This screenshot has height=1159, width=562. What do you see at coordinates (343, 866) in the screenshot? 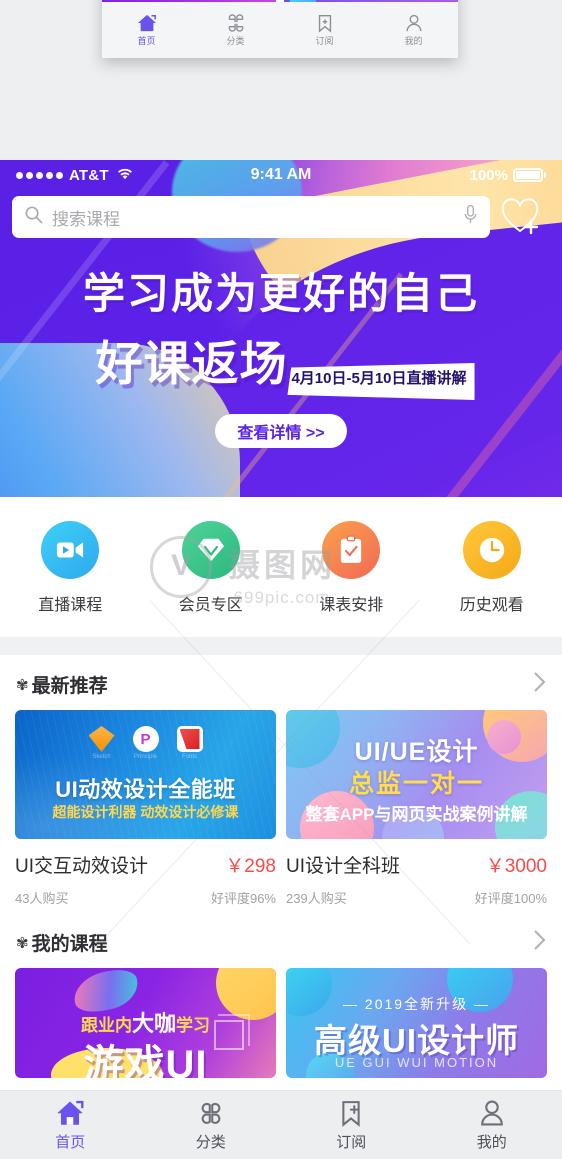
I see `course-title: UI设计全科班` at bounding box center [343, 866].